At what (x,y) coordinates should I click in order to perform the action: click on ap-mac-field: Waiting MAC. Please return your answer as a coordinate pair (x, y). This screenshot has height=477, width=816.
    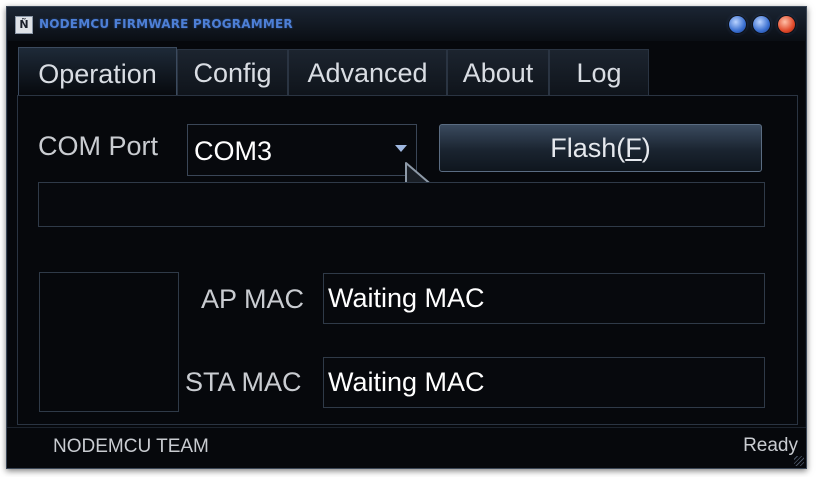
    Looking at the image, I should click on (544, 298).